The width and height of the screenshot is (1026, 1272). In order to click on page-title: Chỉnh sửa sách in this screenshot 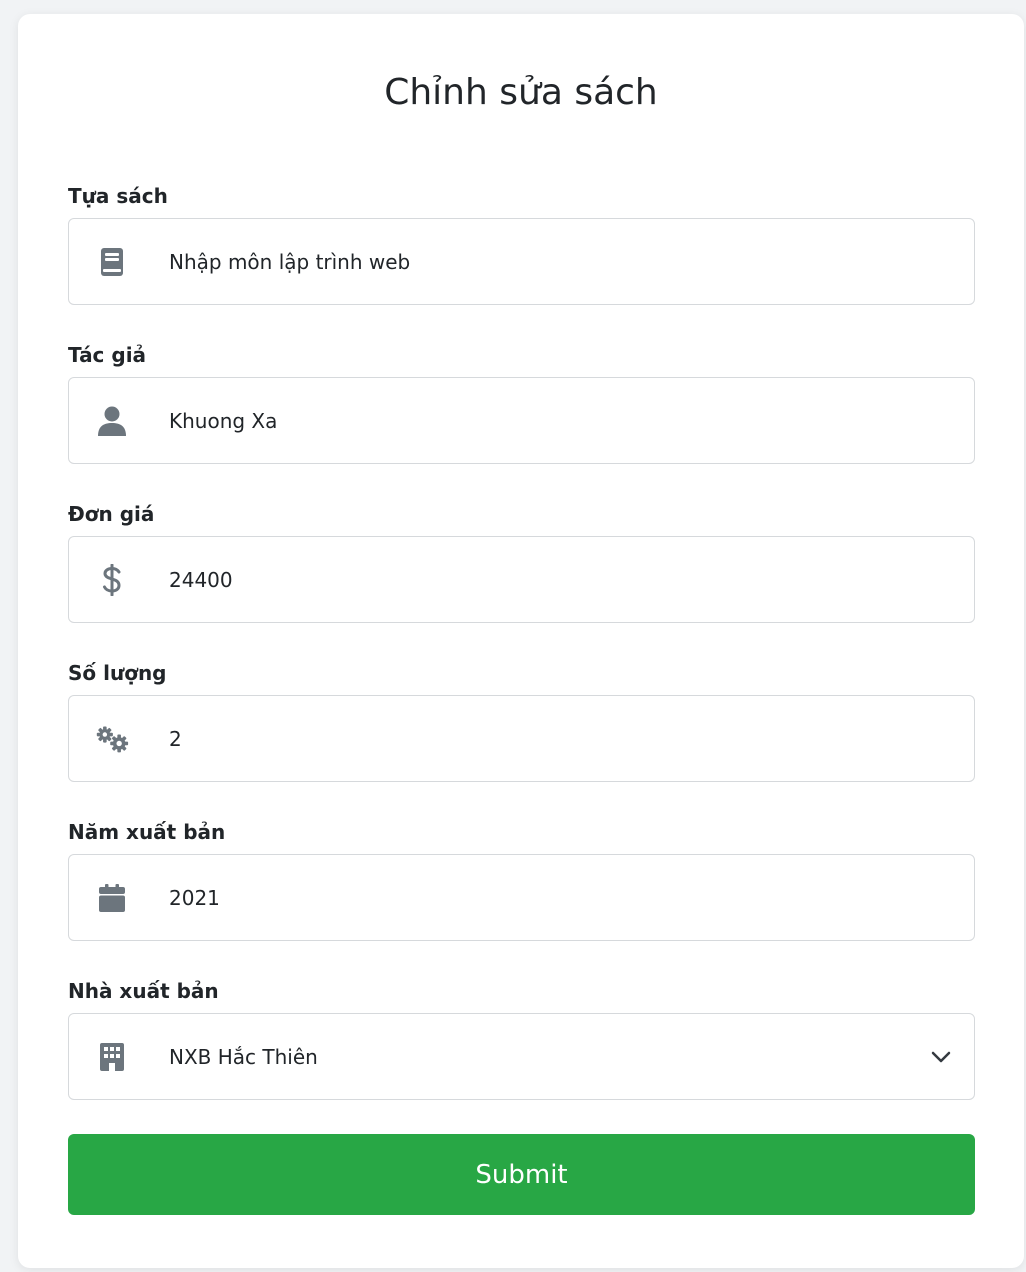, I will do `click(521, 92)`.